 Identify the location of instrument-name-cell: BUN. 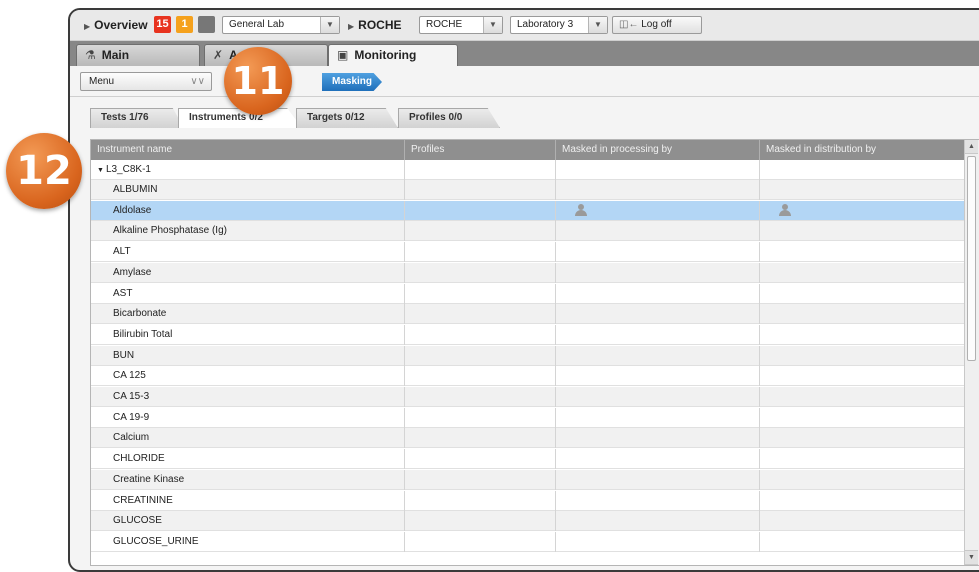
(248, 355).